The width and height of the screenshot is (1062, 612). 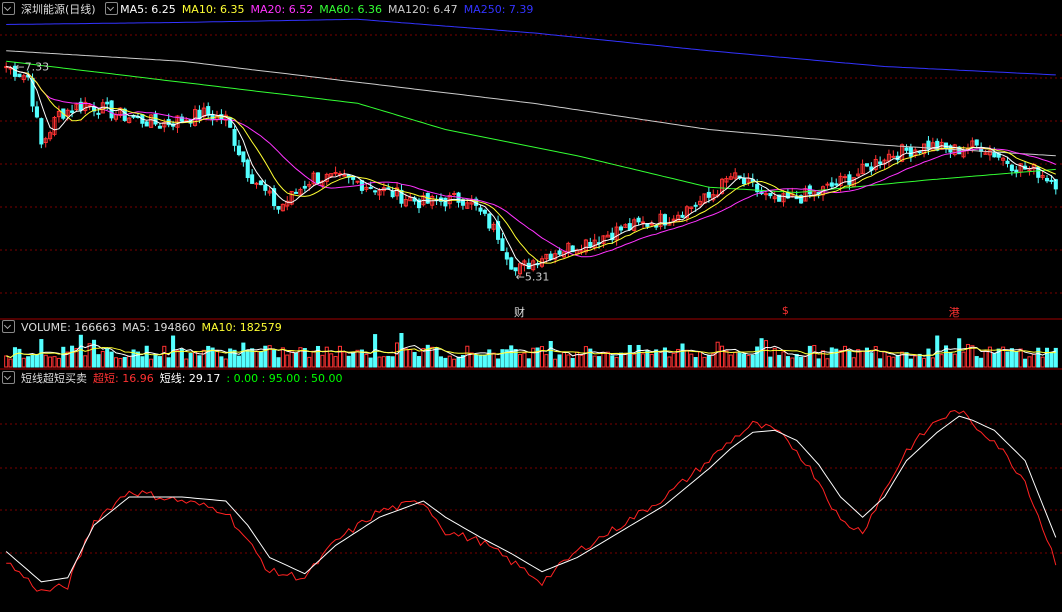 What do you see at coordinates (213, 9) in the screenshot?
I see `ma10-label: MA10: 6.35` at bounding box center [213, 9].